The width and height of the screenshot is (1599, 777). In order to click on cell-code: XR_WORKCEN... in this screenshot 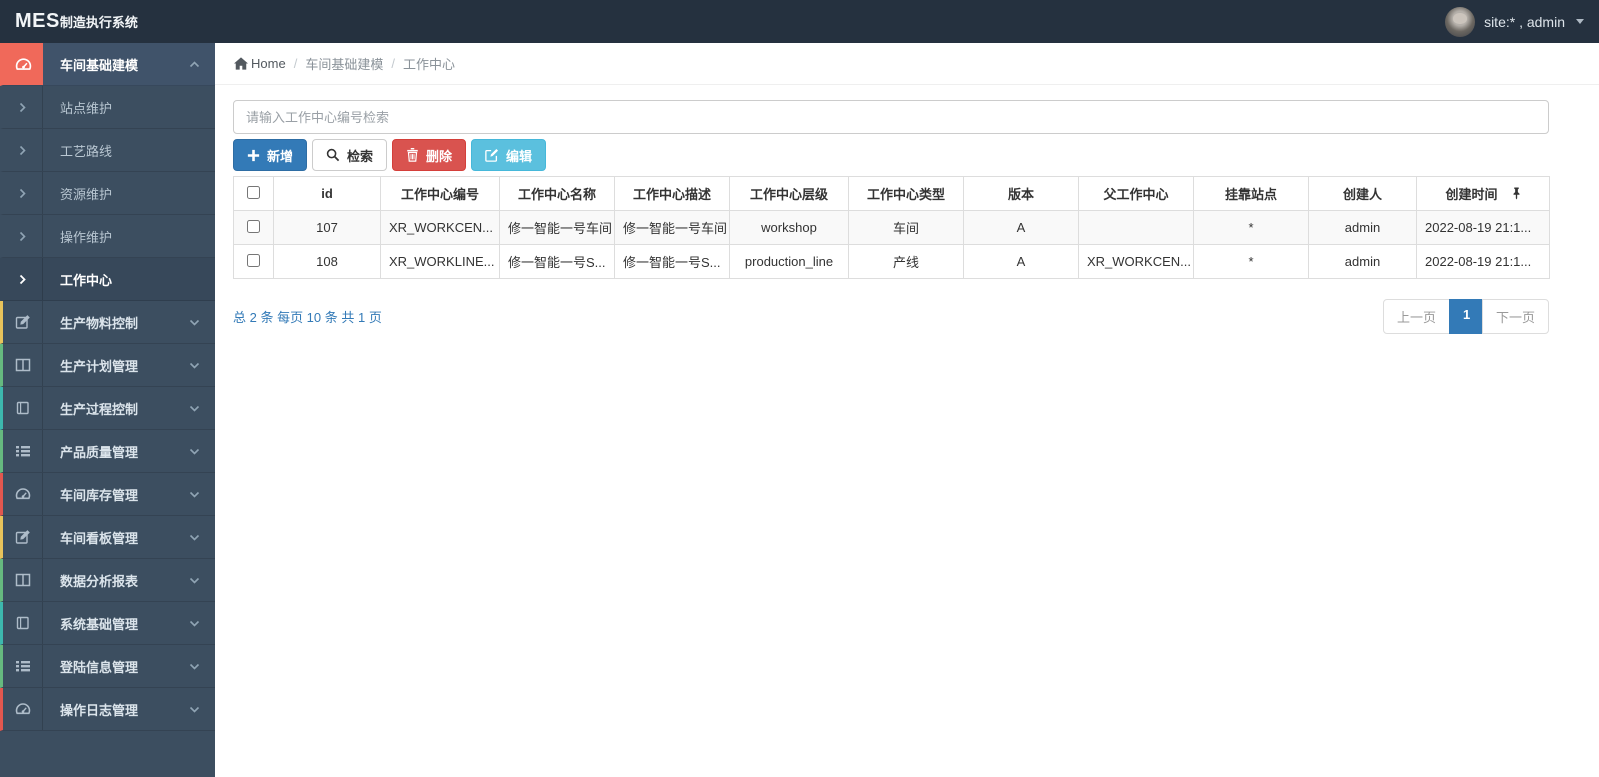, I will do `click(440, 227)`.